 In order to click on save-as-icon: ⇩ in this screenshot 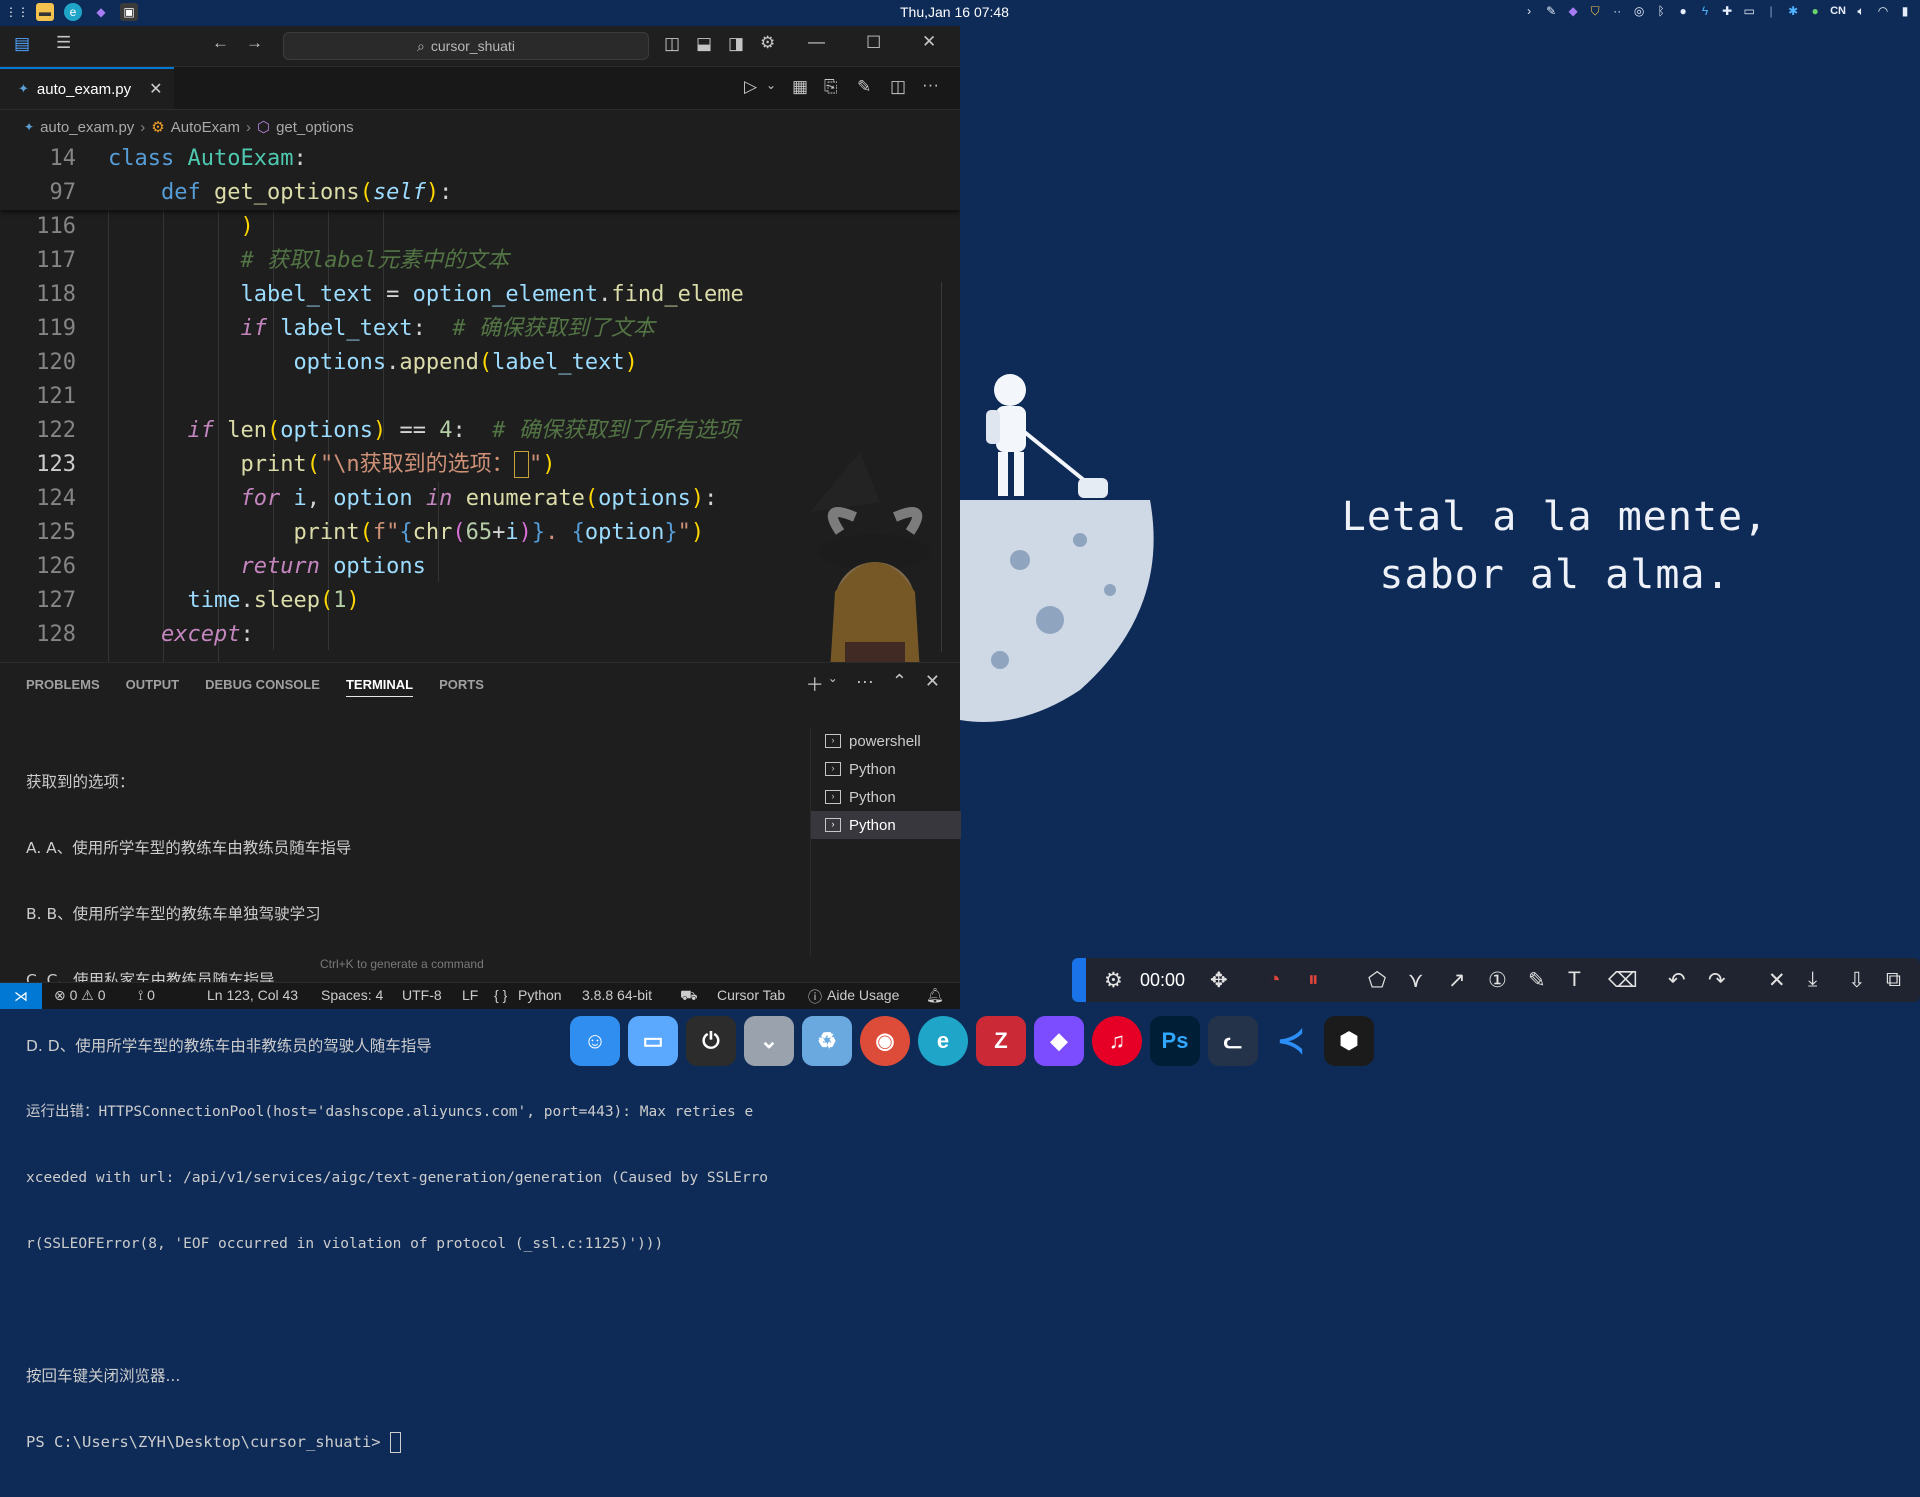, I will do `click(1857, 980)`.